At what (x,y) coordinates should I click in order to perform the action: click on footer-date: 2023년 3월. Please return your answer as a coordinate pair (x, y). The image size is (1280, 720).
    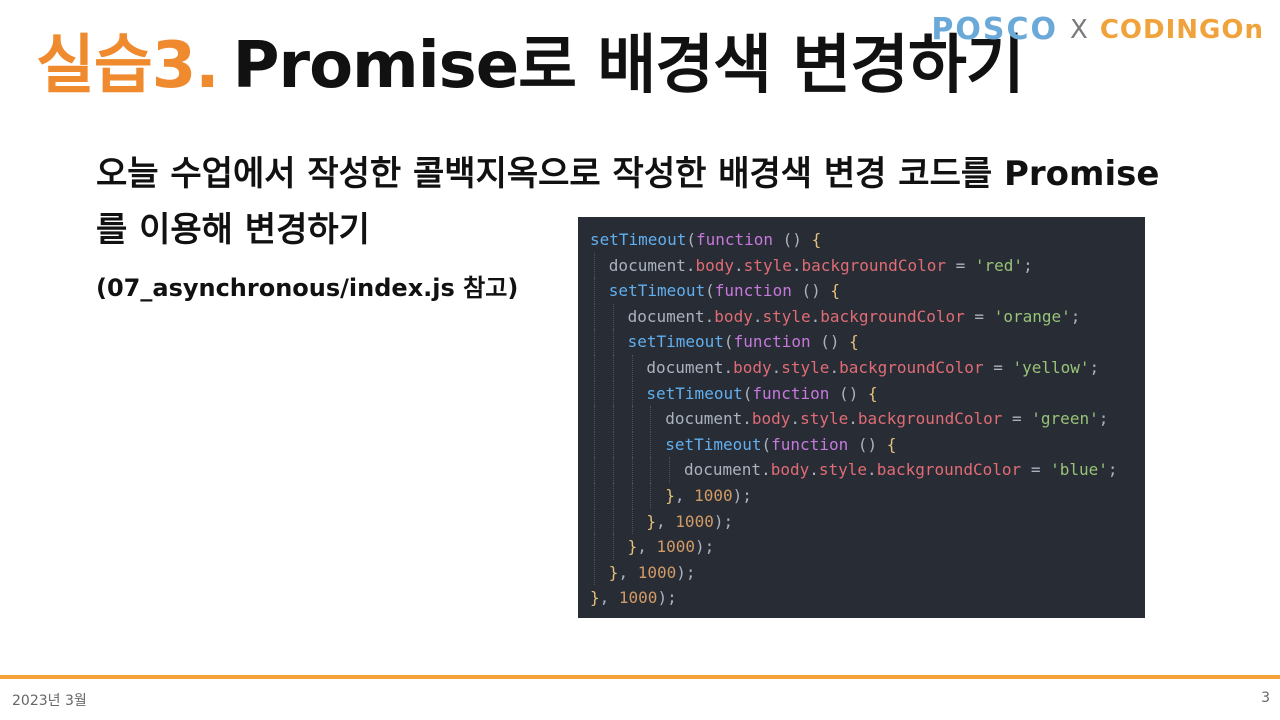
    Looking at the image, I should click on (49, 701).